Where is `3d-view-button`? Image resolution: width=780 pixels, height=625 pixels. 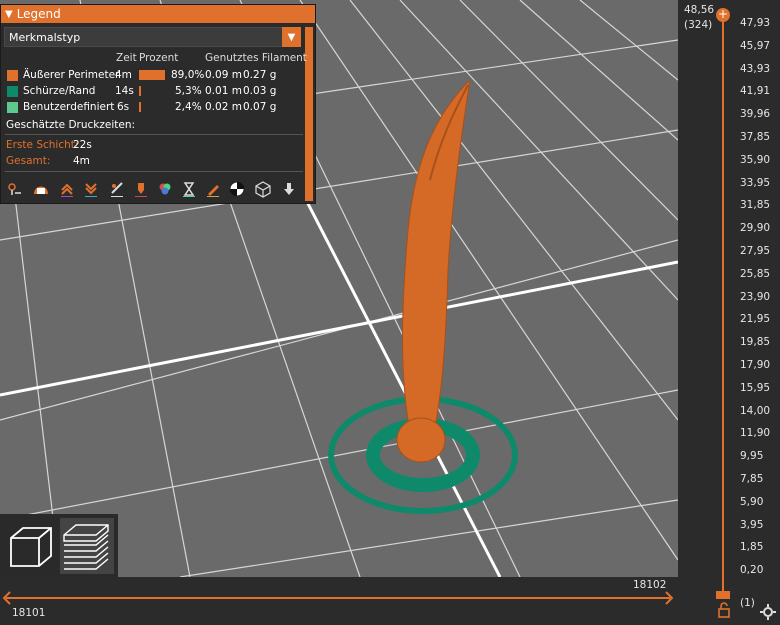 3d-view-button is located at coordinates (31, 546).